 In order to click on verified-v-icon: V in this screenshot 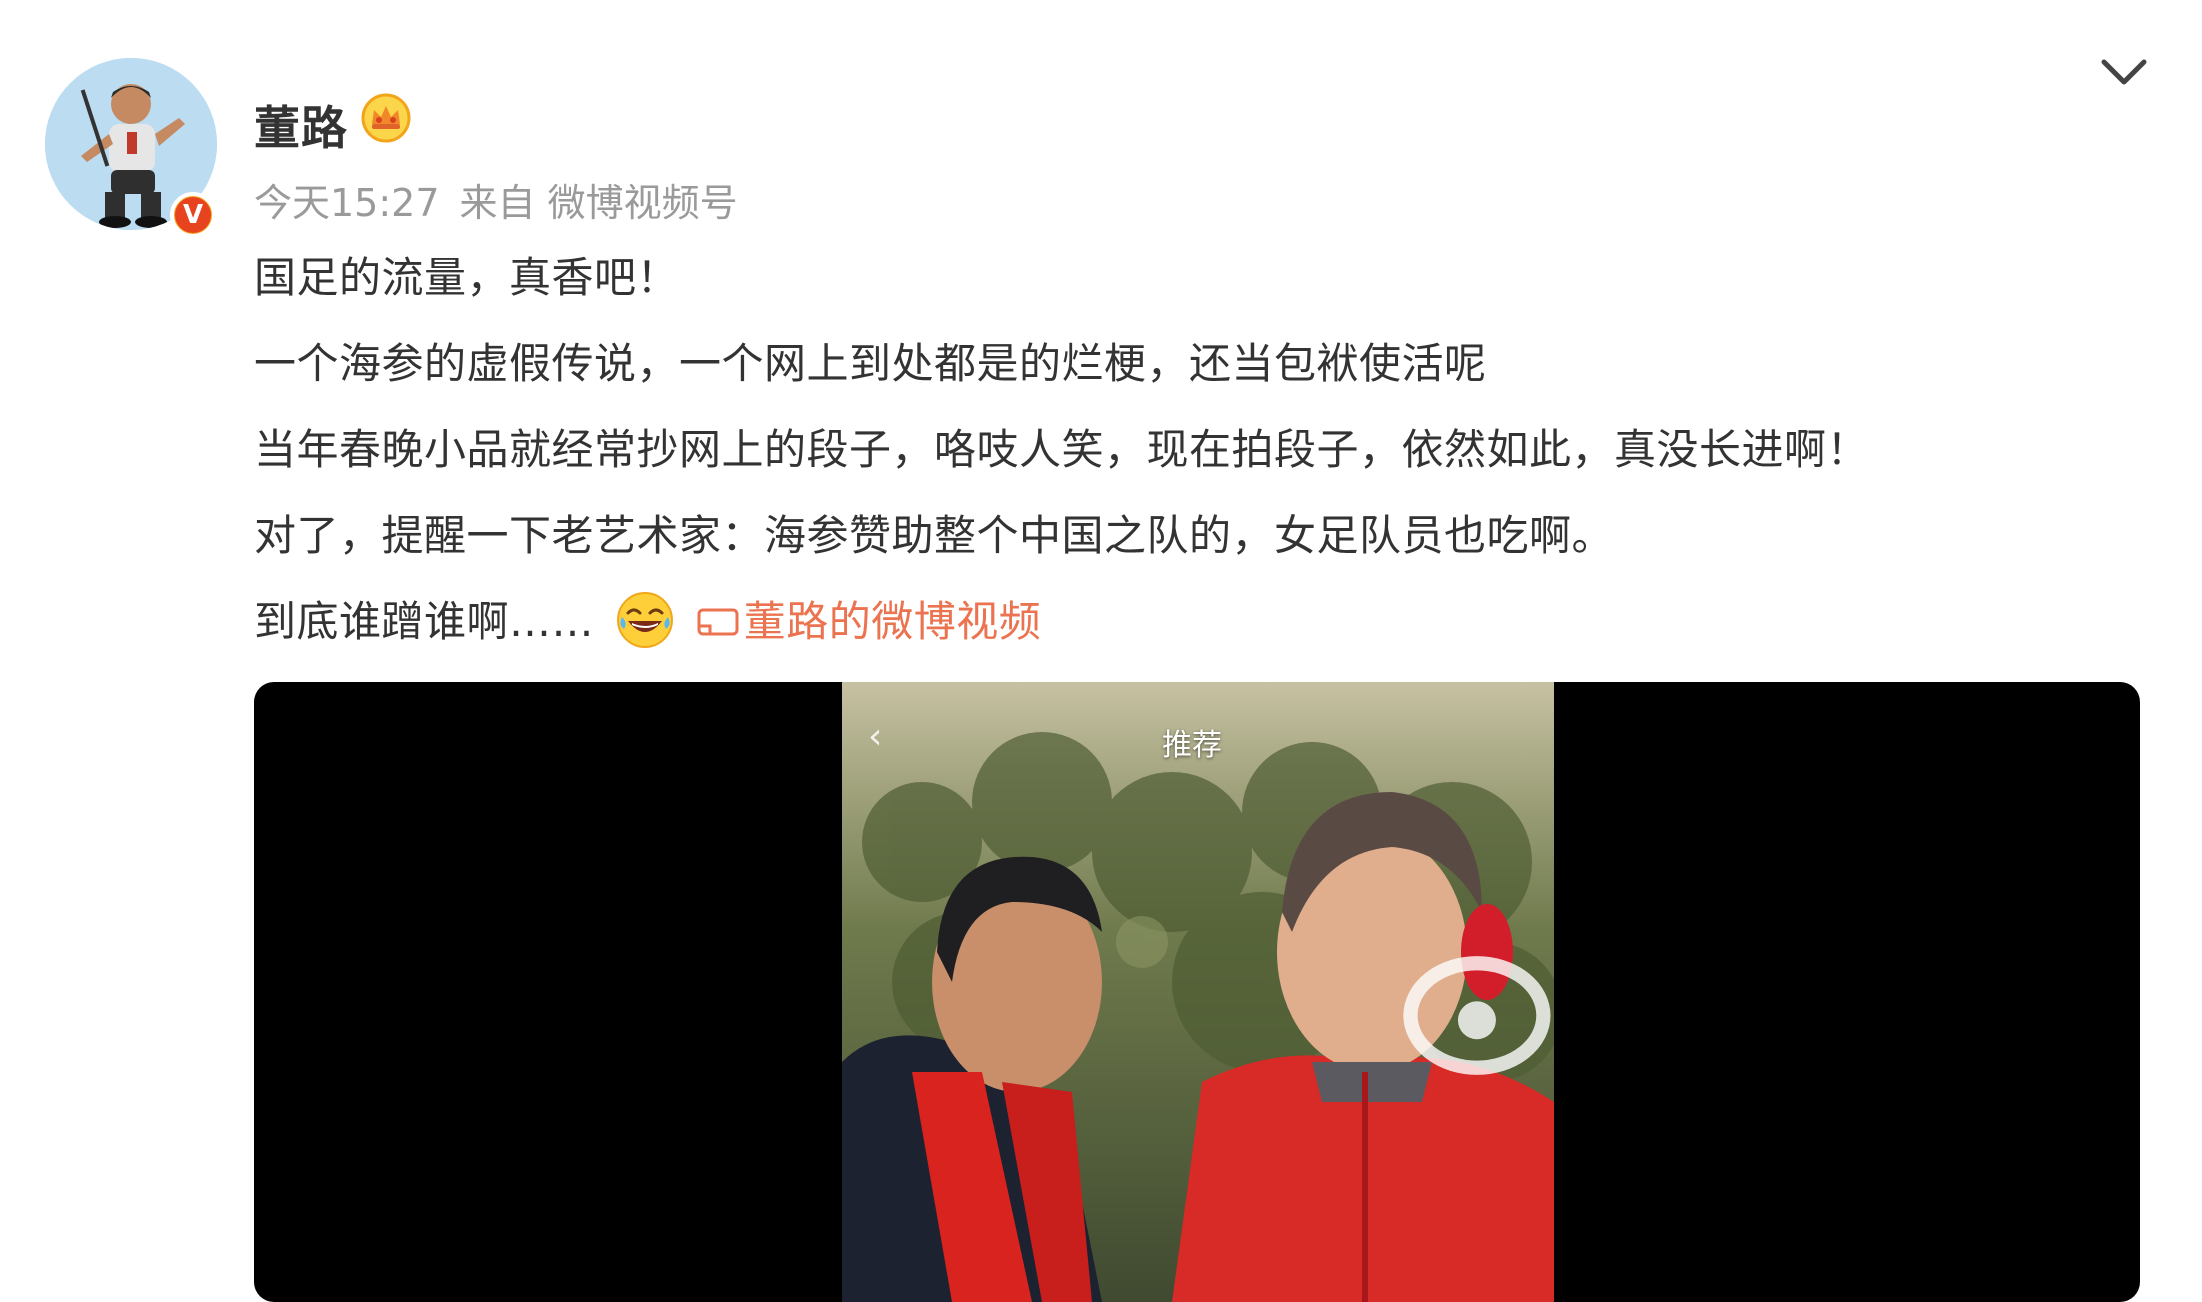, I will do `click(193, 215)`.